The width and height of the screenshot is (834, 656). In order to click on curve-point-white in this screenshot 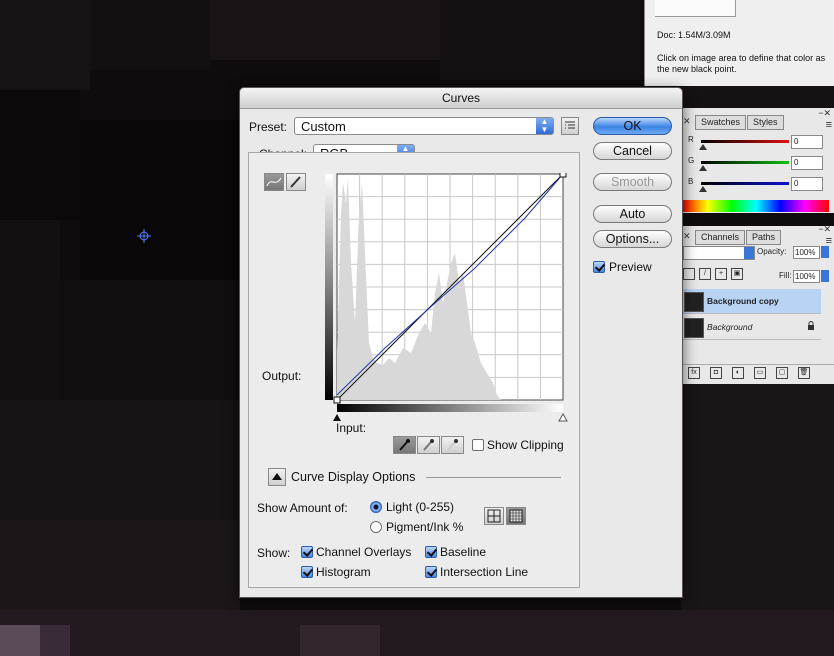, I will do `click(563, 175)`.